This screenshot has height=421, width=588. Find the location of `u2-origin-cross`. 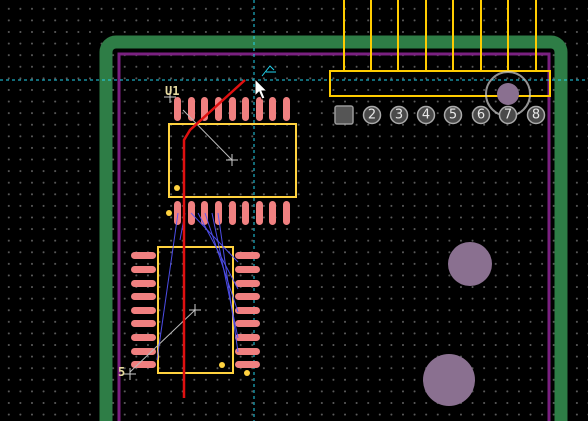

u2-origin-cross is located at coordinates (130, 374).